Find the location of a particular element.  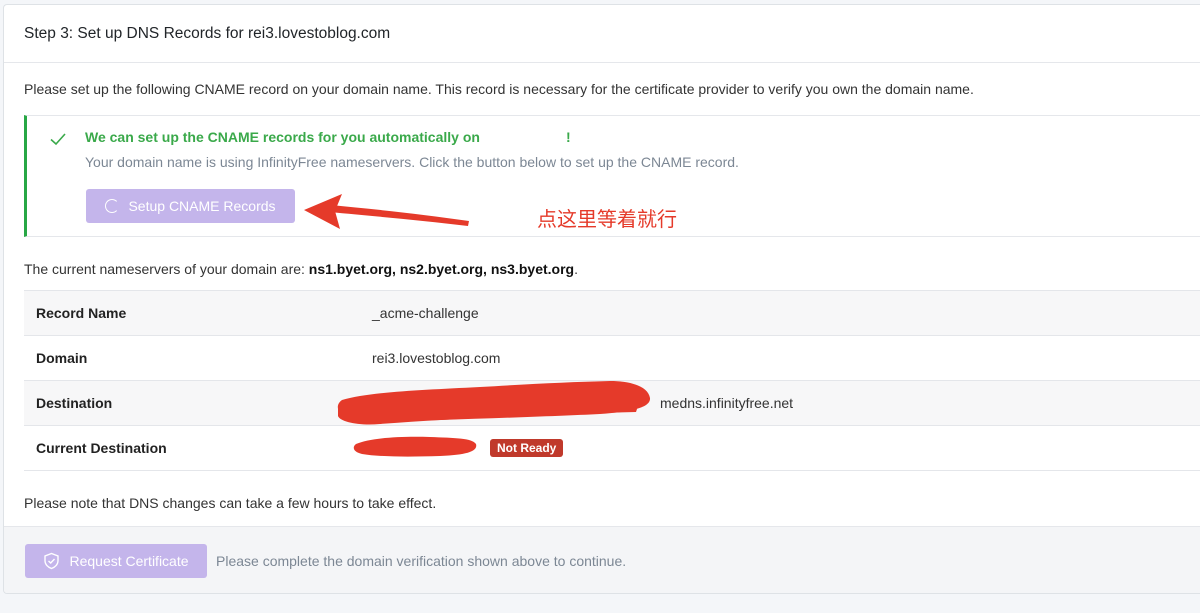

table-row: Domain rei3.lovestoblog.com is located at coordinates (612, 358).